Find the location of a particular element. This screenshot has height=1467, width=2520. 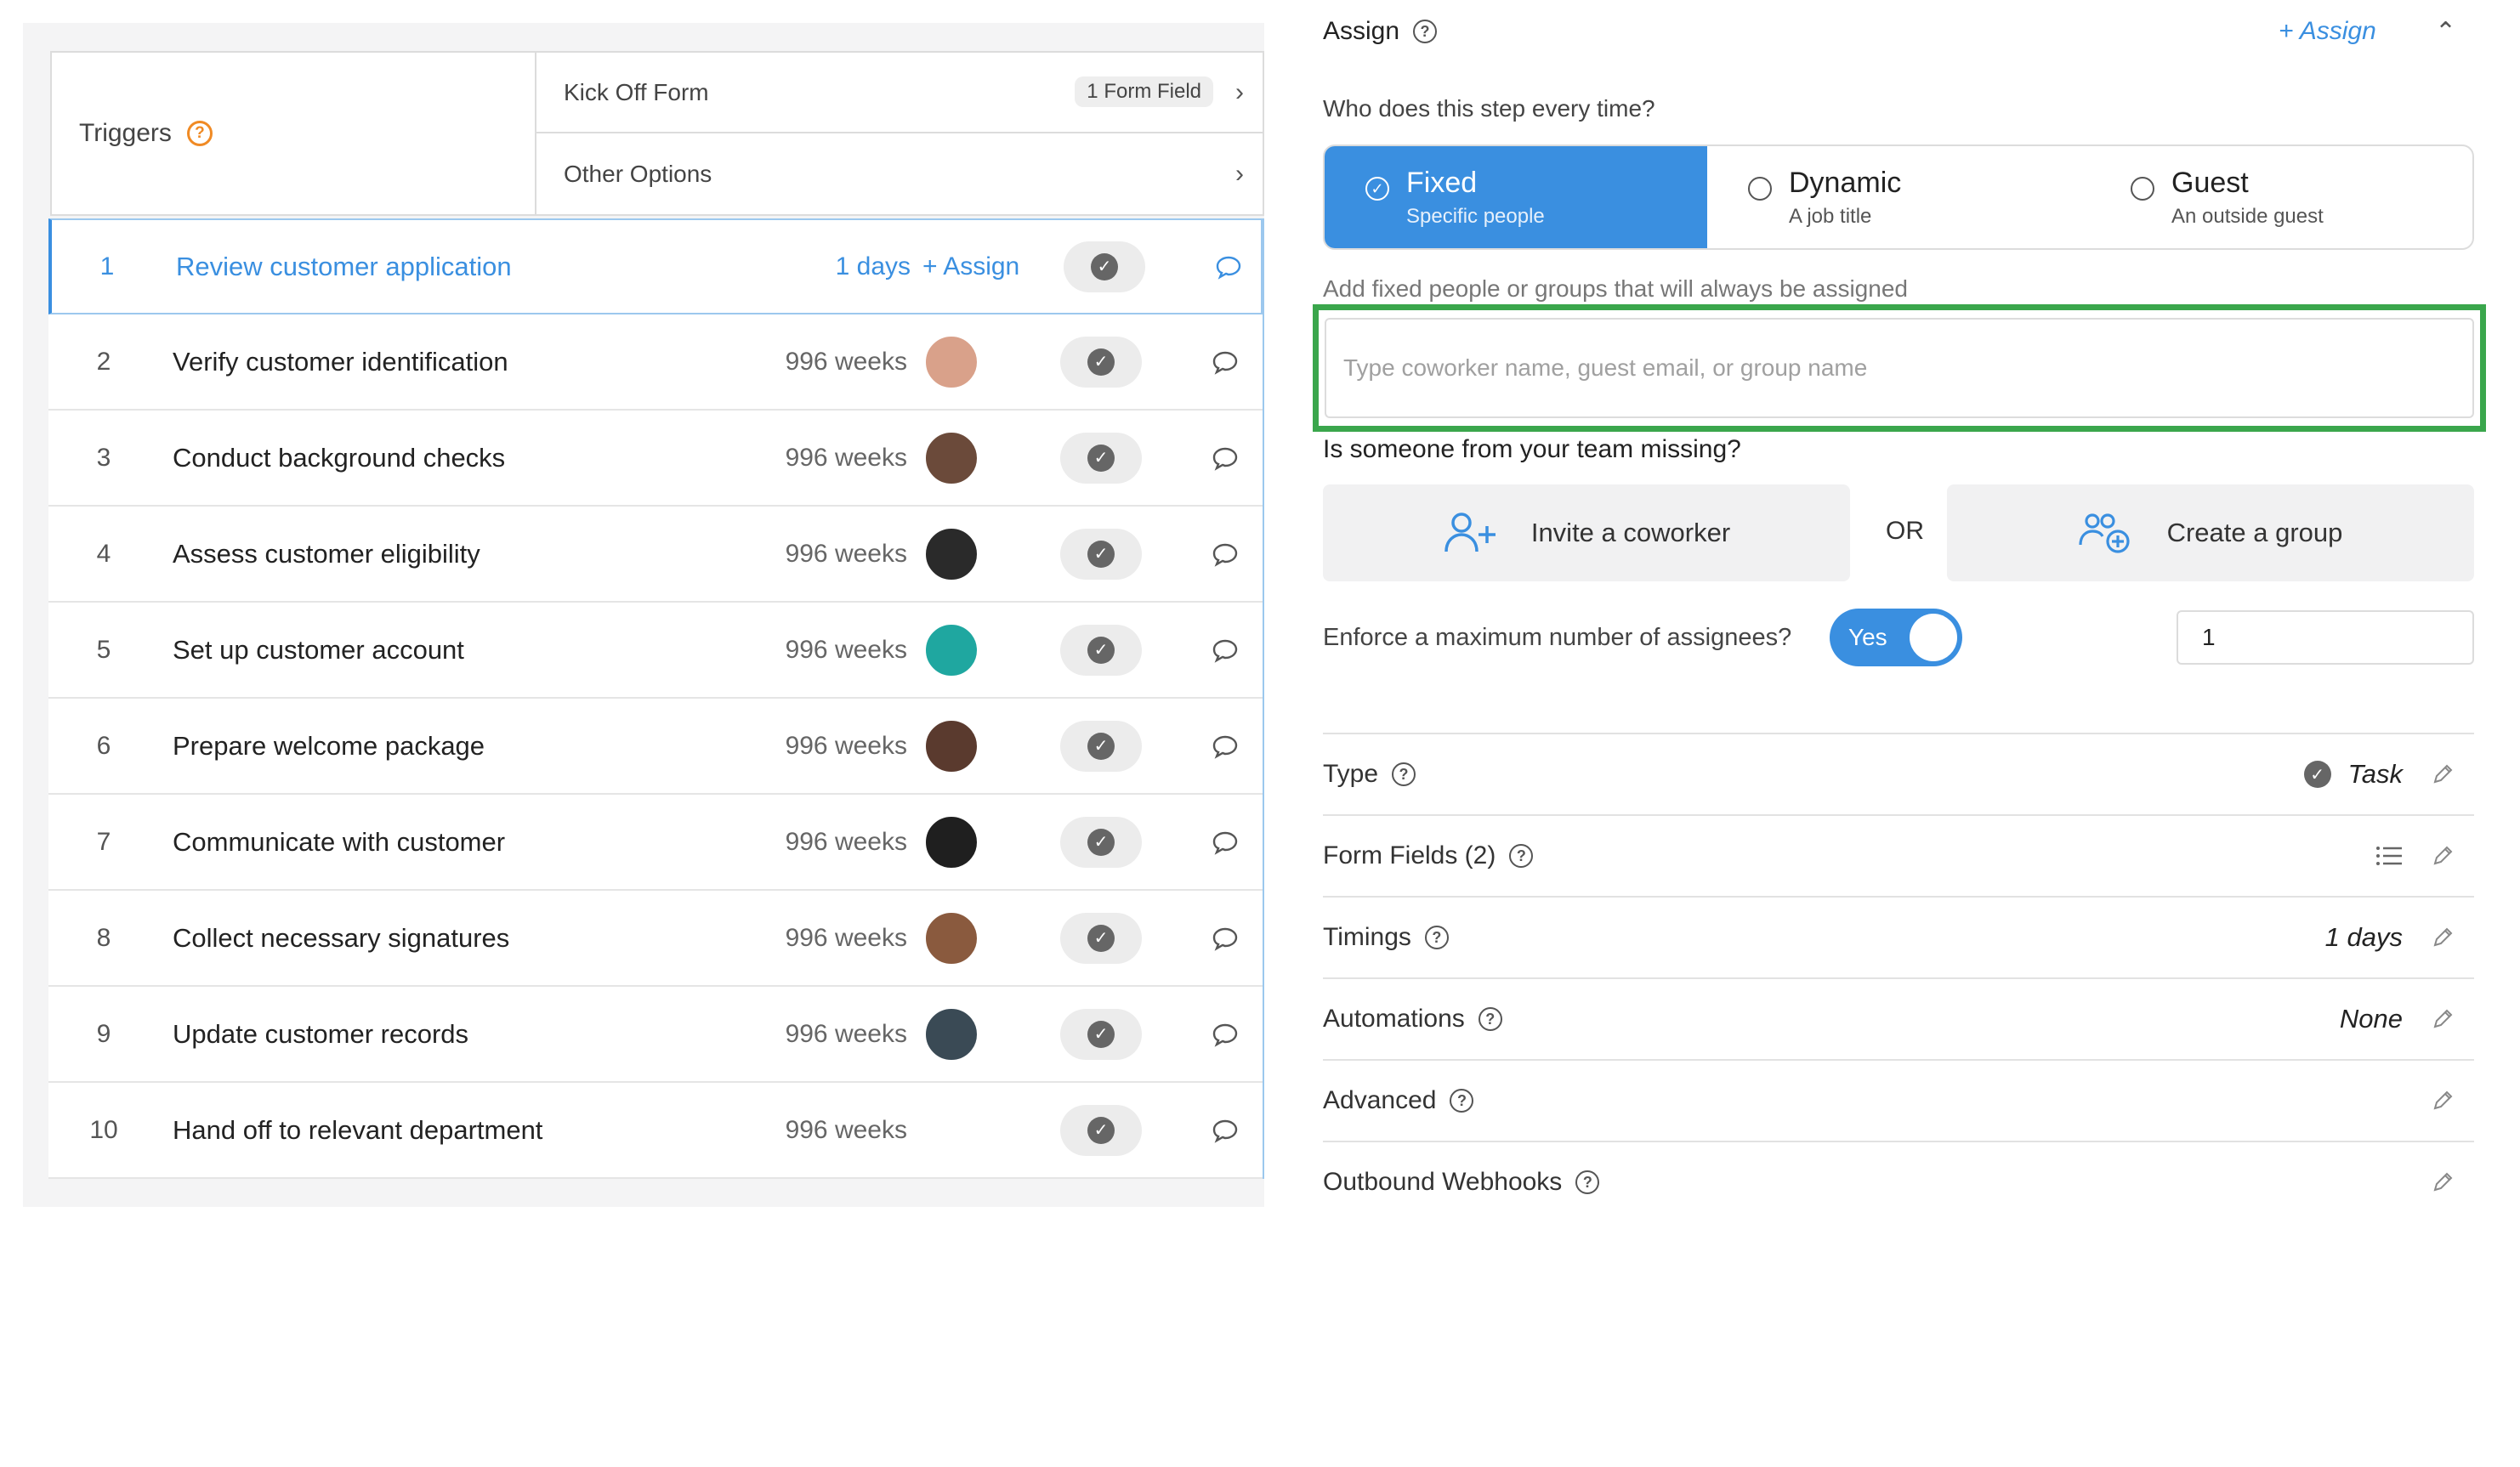

option-guest: Guest An outside guest is located at coordinates (2281, 197).